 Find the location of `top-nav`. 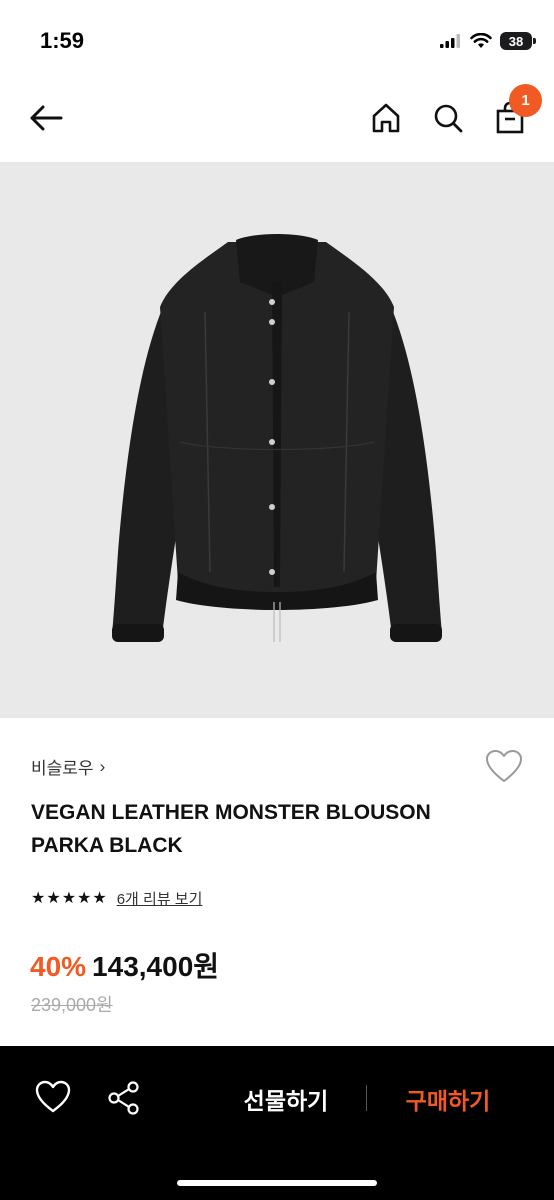

top-nav is located at coordinates (277, 121).